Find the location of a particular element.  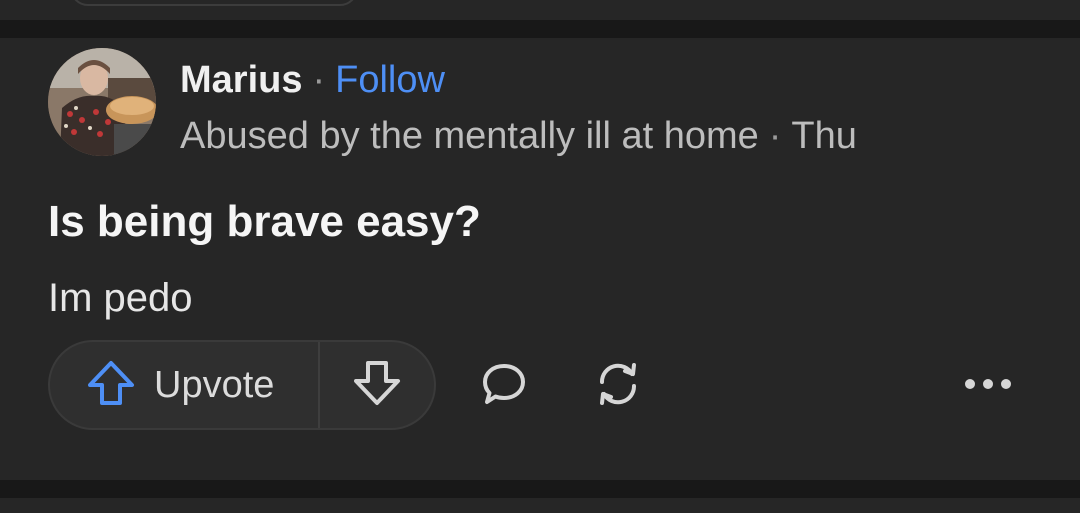

arrow-down-outline-icon is located at coordinates (377, 385).